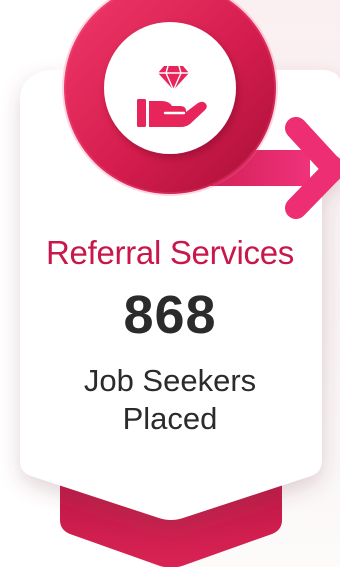 The width and height of the screenshot is (340, 567). What do you see at coordinates (170, 252) in the screenshot?
I see `stat-card-title: Referral Services` at bounding box center [170, 252].